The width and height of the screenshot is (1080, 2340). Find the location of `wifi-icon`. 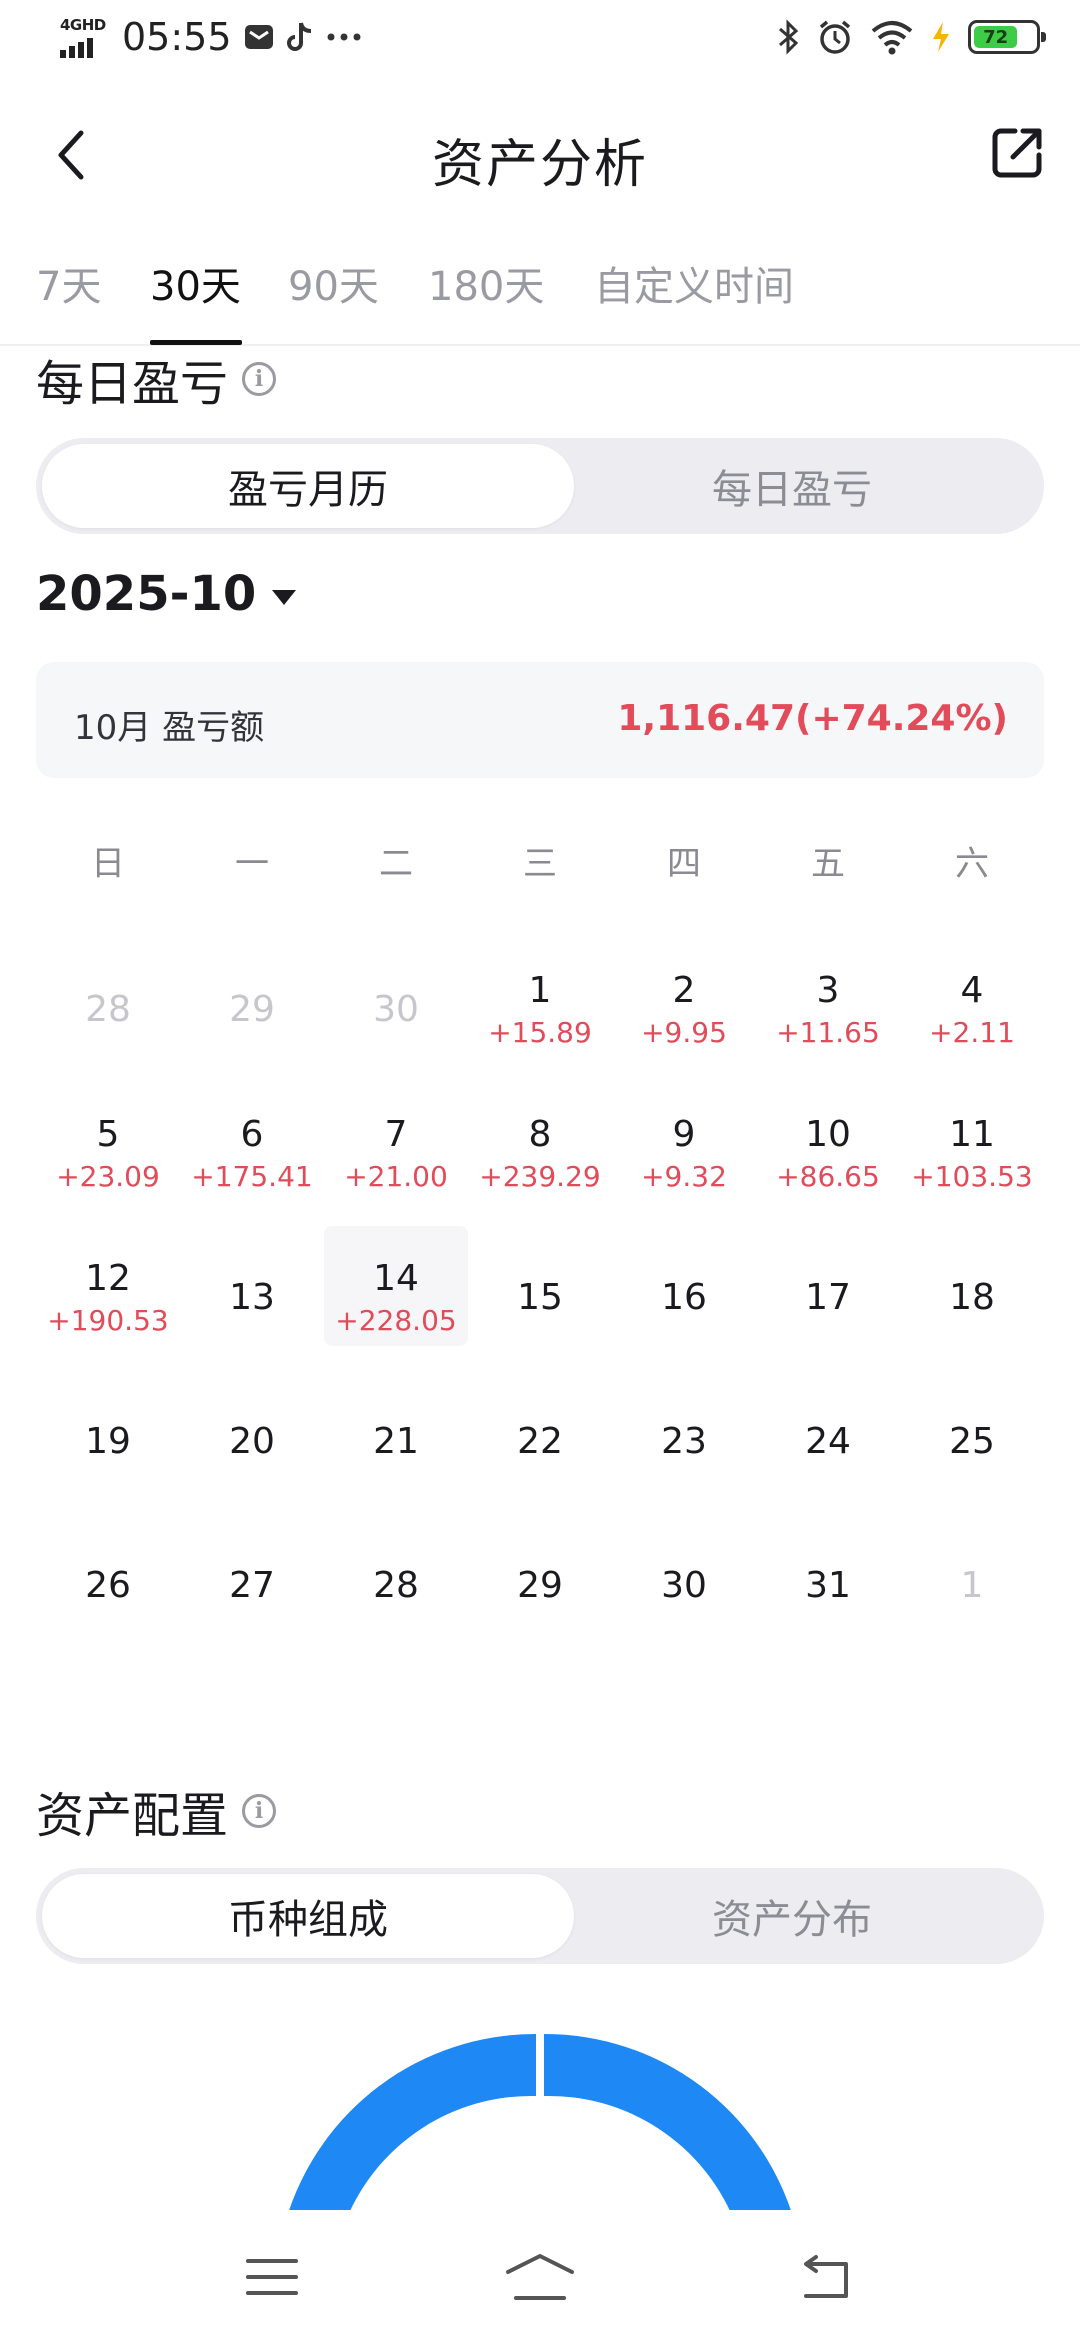

wifi-icon is located at coordinates (892, 38).